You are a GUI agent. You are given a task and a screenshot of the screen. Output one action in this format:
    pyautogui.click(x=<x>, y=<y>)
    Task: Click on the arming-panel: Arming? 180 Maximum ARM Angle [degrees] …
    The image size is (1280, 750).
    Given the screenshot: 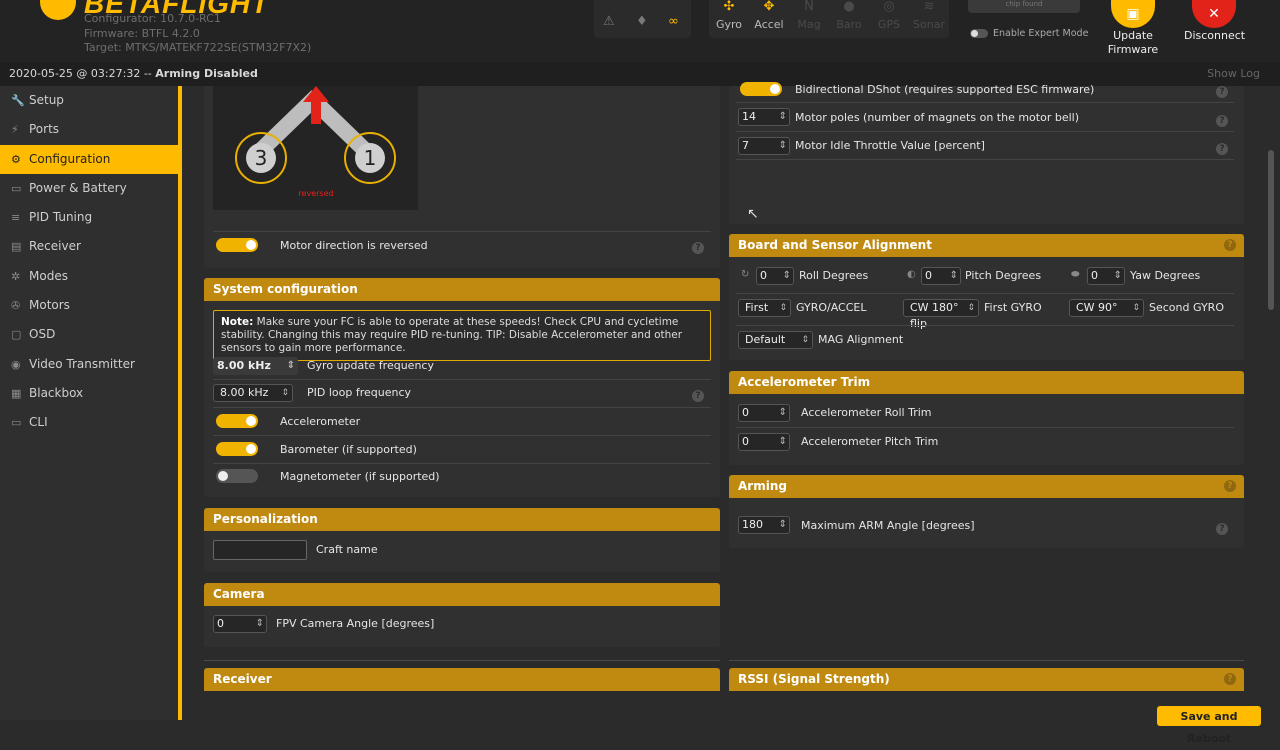 What is the action you would take?
    pyautogui.click(x=986, y=511)
    